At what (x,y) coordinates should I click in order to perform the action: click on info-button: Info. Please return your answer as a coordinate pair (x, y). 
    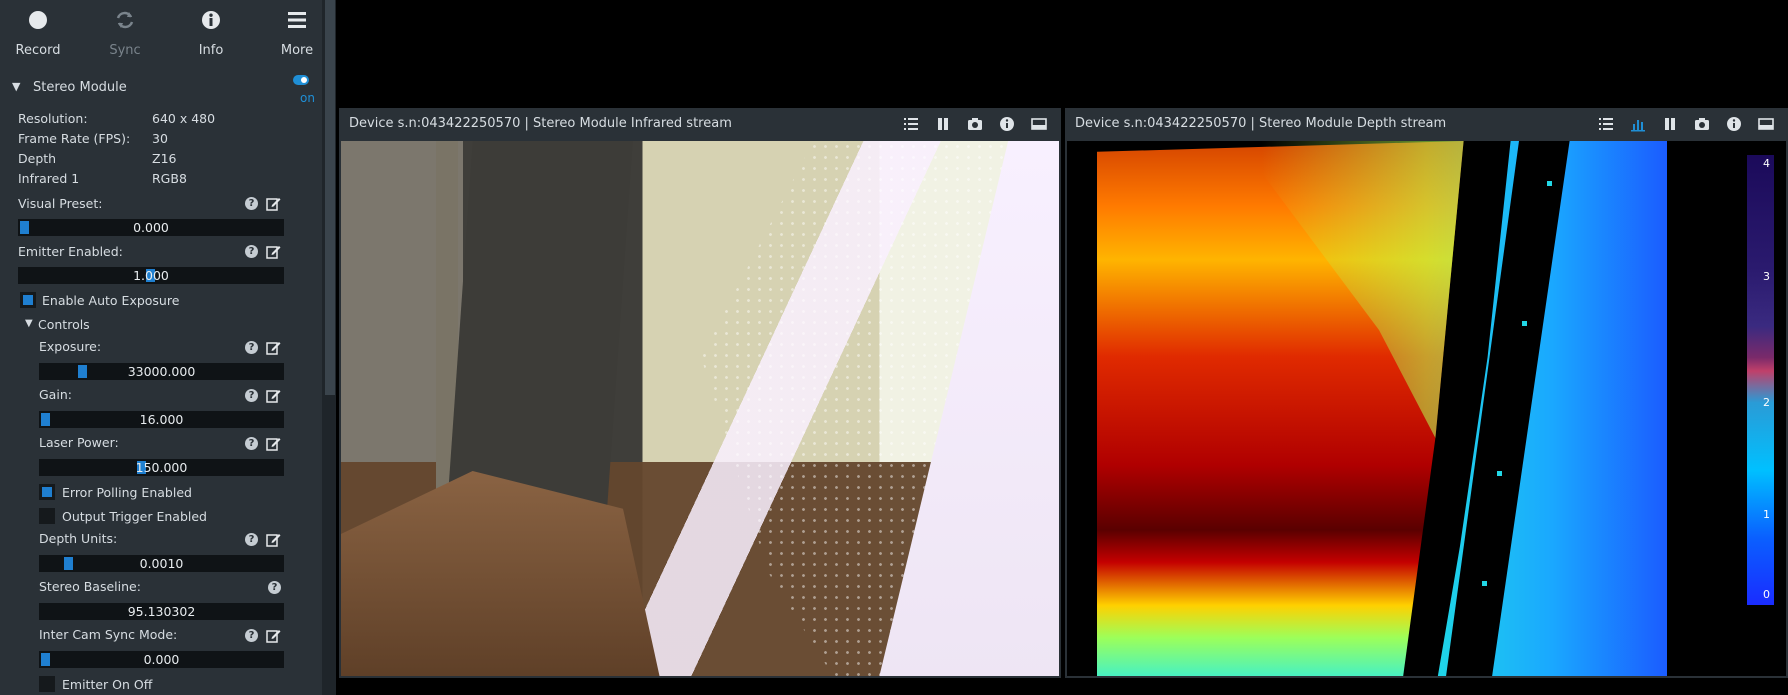
    Looking at the image, I should click on (211, 33).